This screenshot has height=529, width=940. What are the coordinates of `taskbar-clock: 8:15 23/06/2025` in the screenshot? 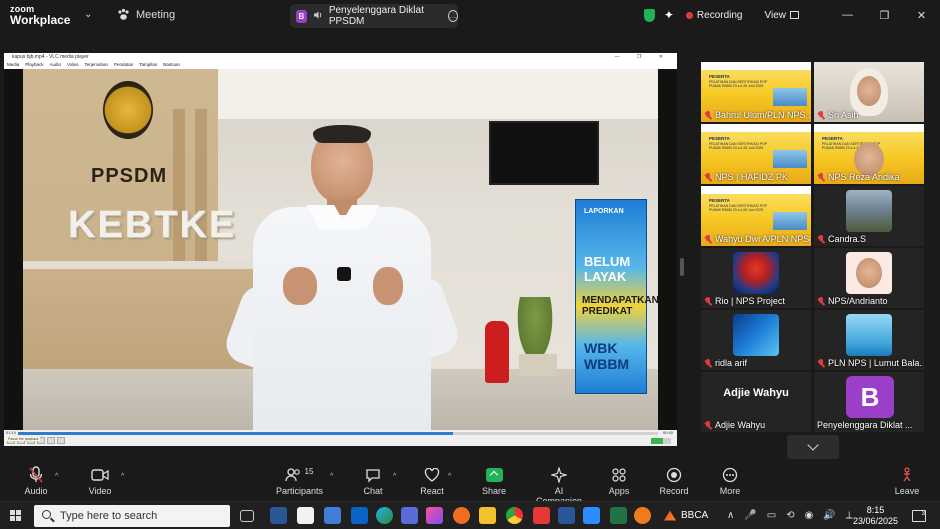 It's located at (875, 516).